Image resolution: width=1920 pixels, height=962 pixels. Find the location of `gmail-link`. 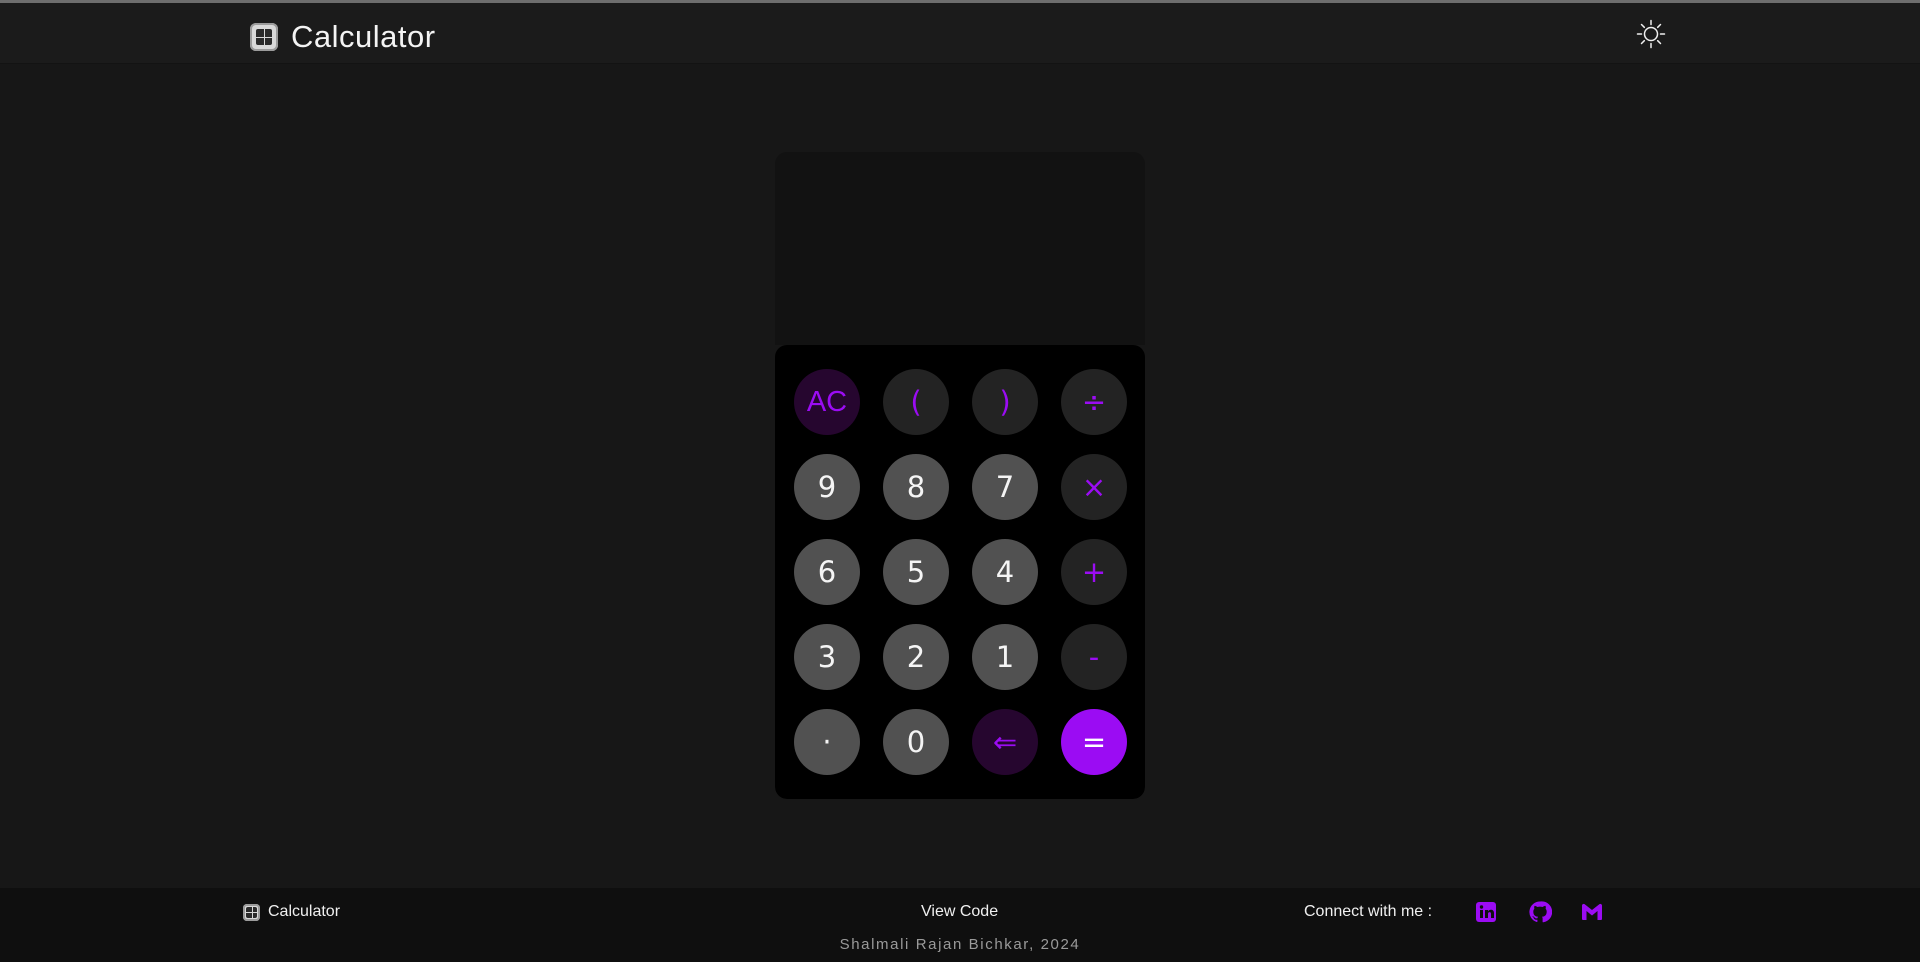

gmail-link is located at coordinates (1592, 912).